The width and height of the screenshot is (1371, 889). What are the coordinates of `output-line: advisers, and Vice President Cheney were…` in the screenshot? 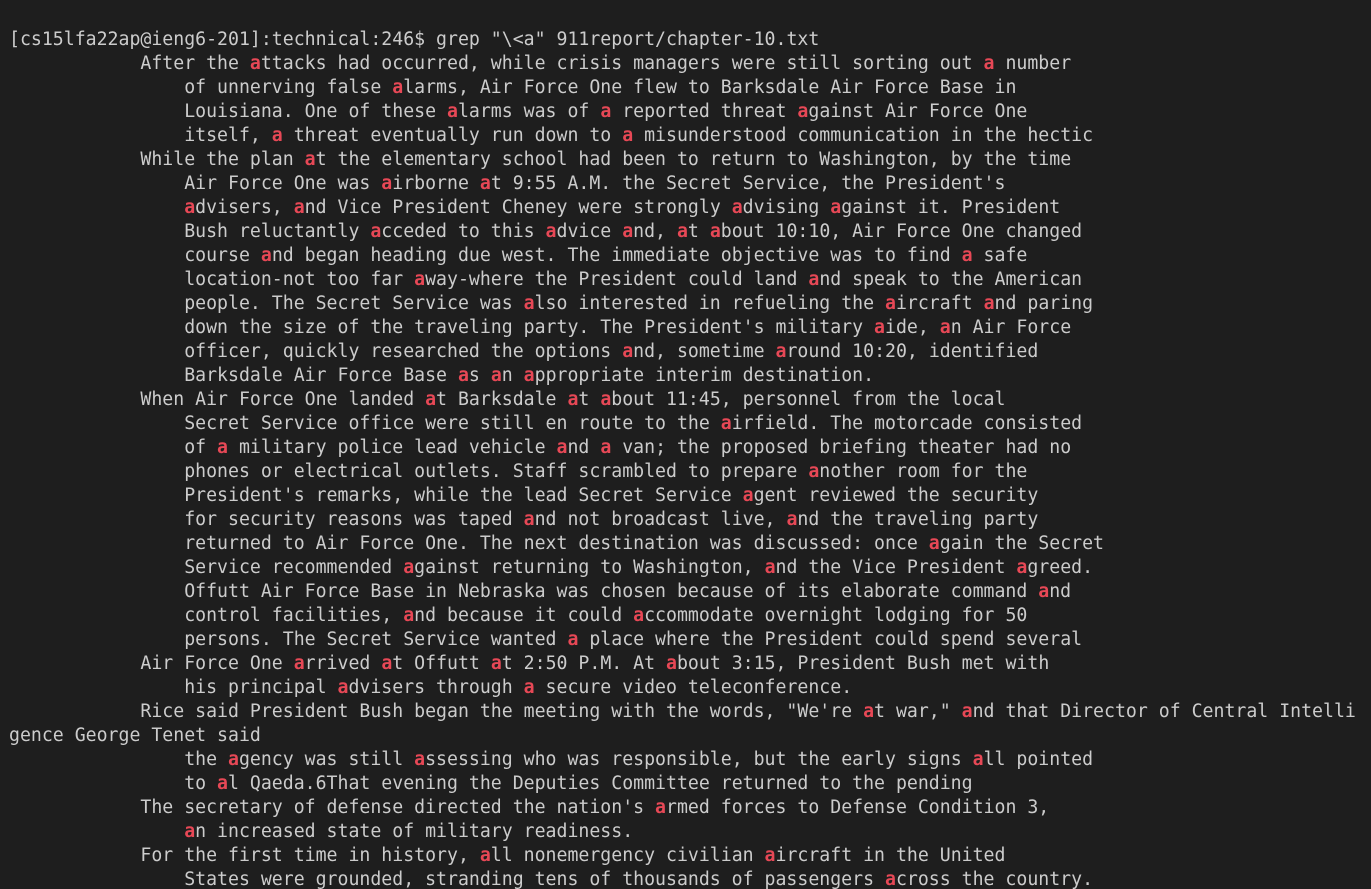 It's located at (622, 207).